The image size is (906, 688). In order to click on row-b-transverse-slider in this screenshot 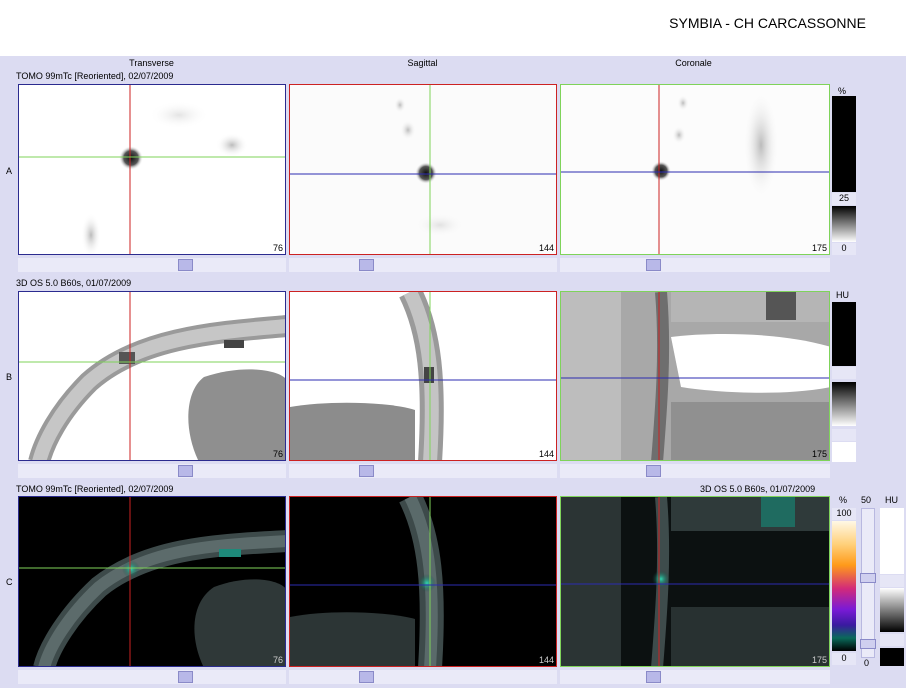, I will do `click(152, 471)`.